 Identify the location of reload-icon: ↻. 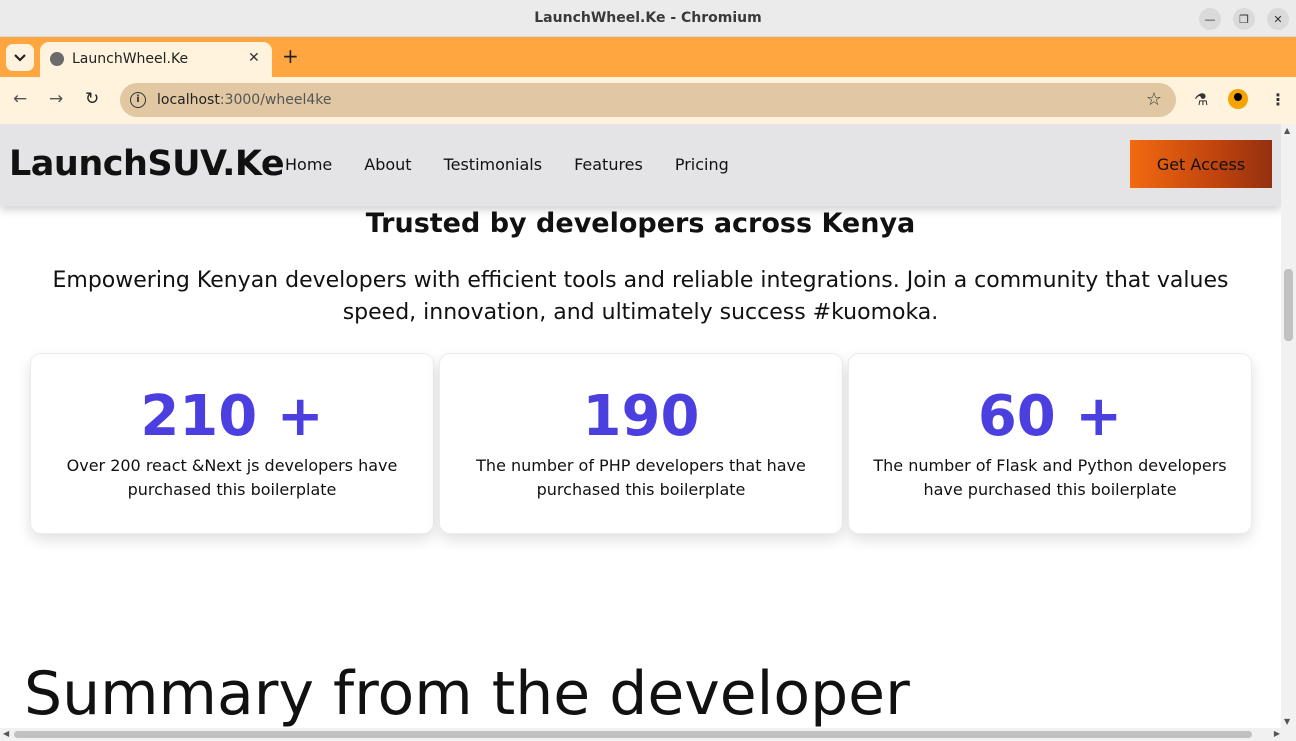
(92, 99).